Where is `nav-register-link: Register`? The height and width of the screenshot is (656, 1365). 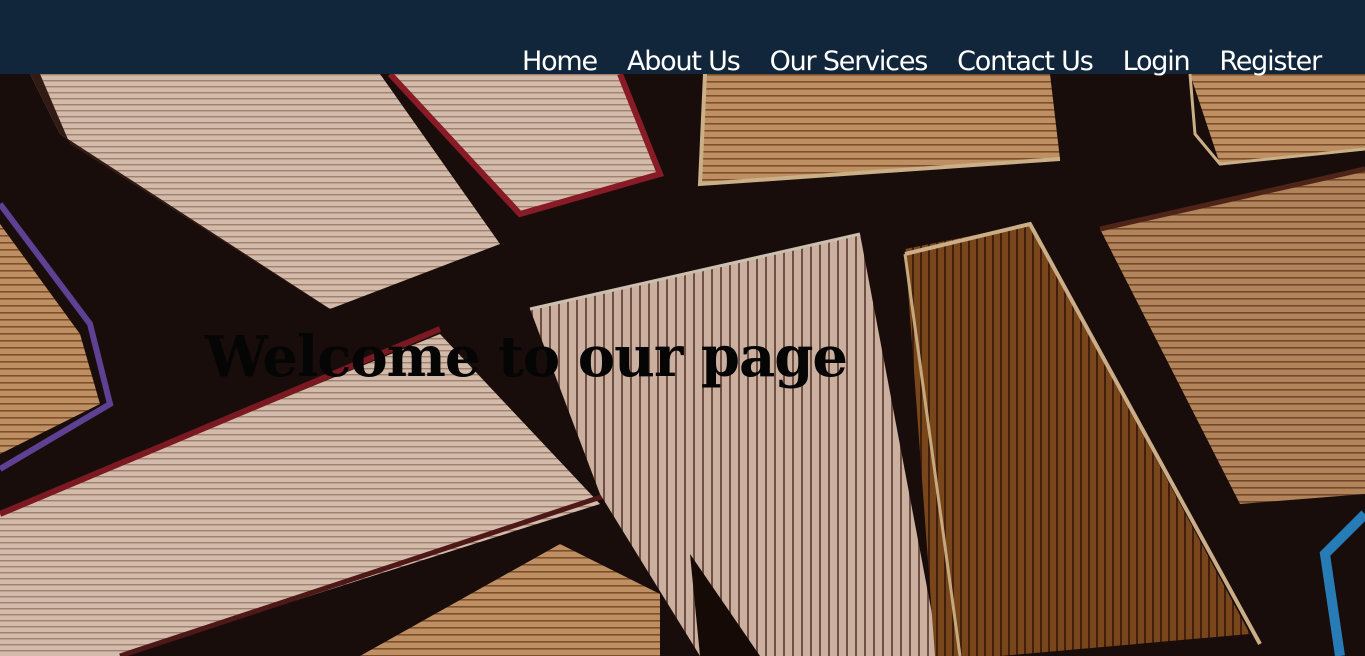 nav-register-link: Register is located at coordinates (1270, 62).